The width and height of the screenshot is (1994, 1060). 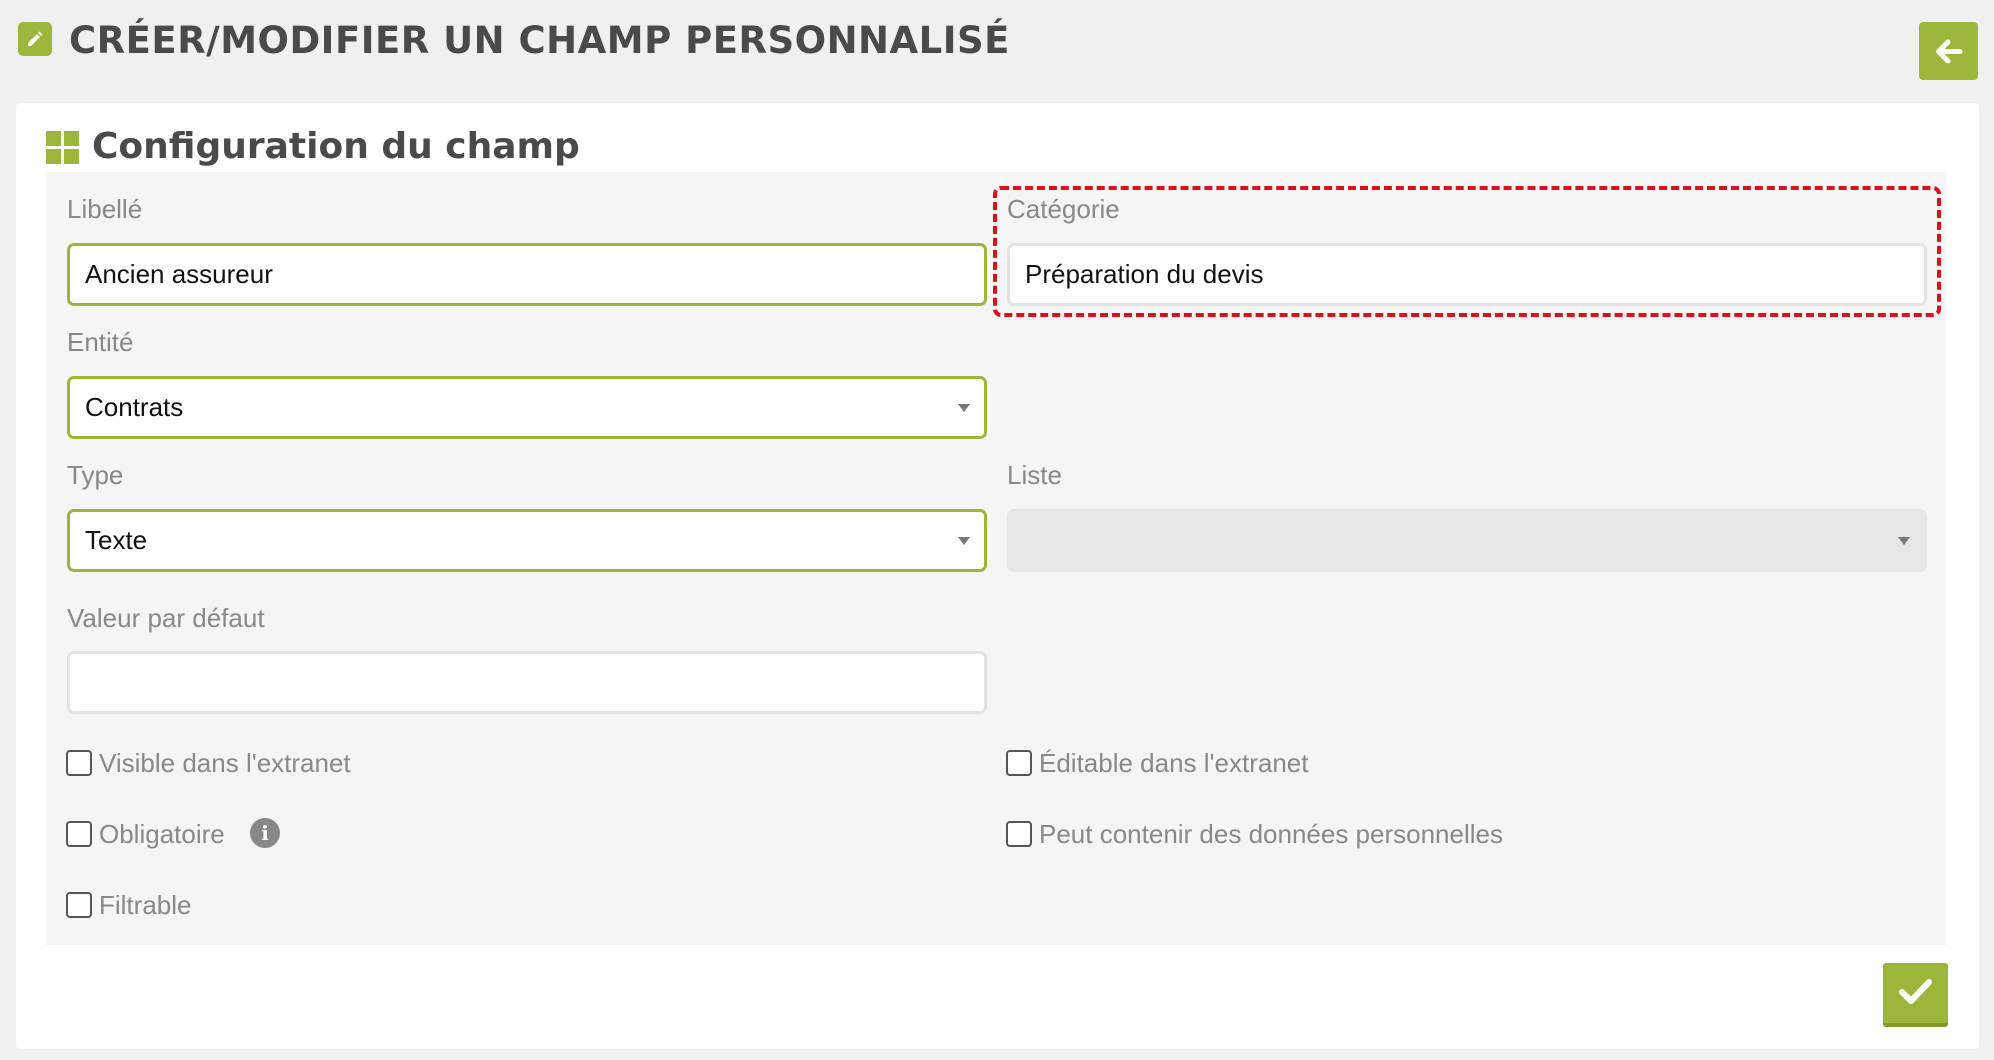 I want to click on type-value: Texte, so click(x=116, y=540).